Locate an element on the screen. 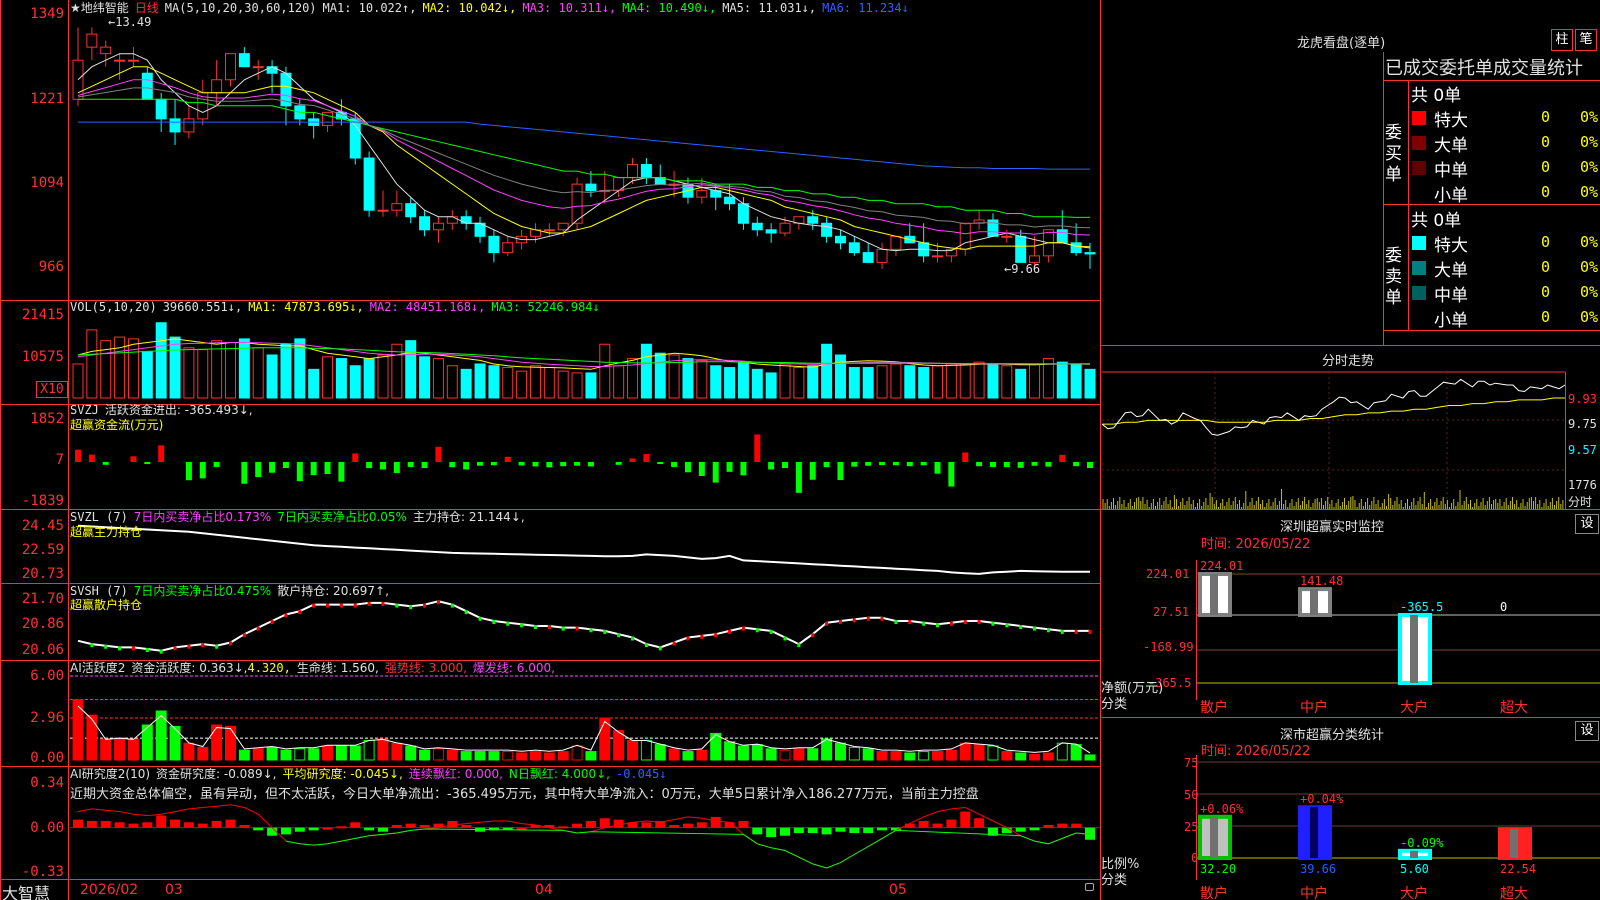  svzj-y-label-1: 7 is located at coordinates (59, 460).